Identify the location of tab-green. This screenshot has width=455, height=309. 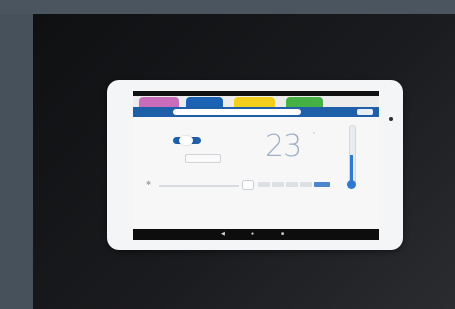
(304, 102).